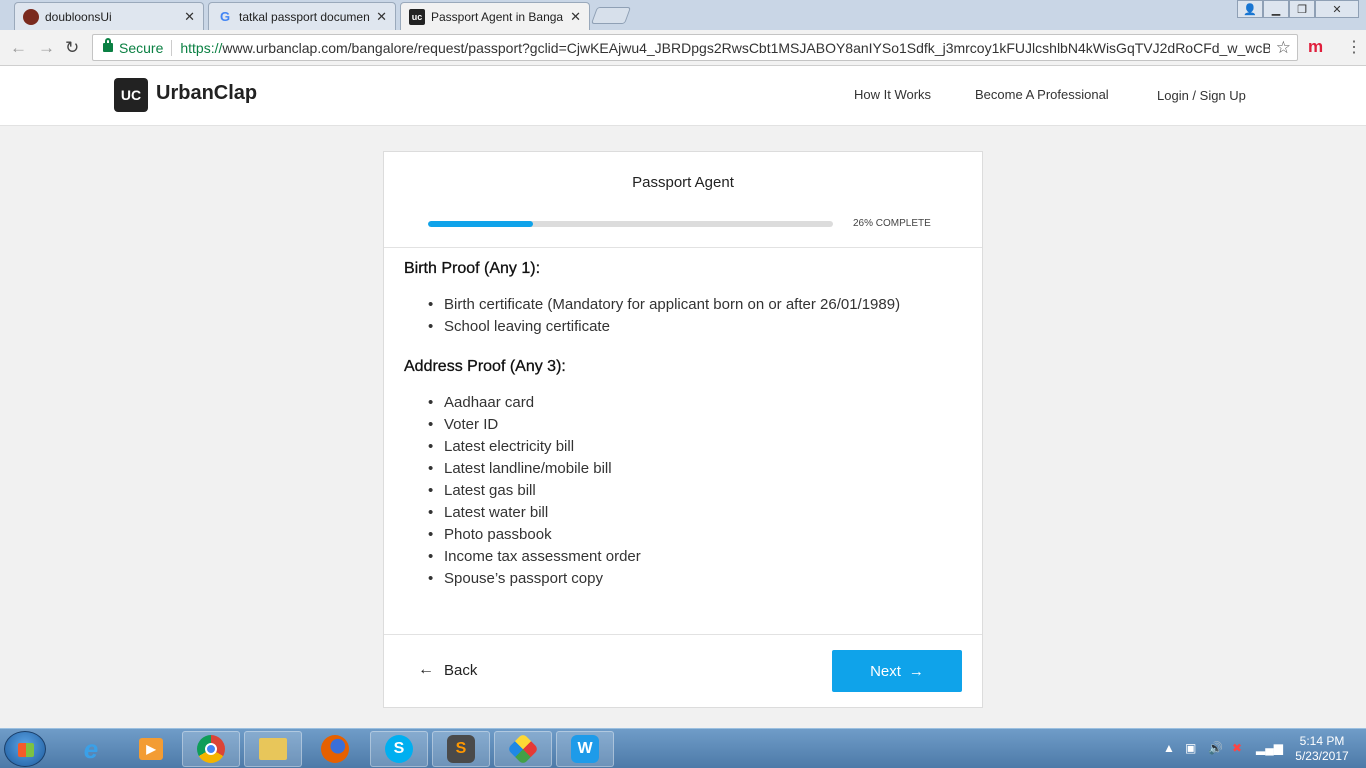  I want to click on progress-label: 26% COMPLETE, so click(892, 223).